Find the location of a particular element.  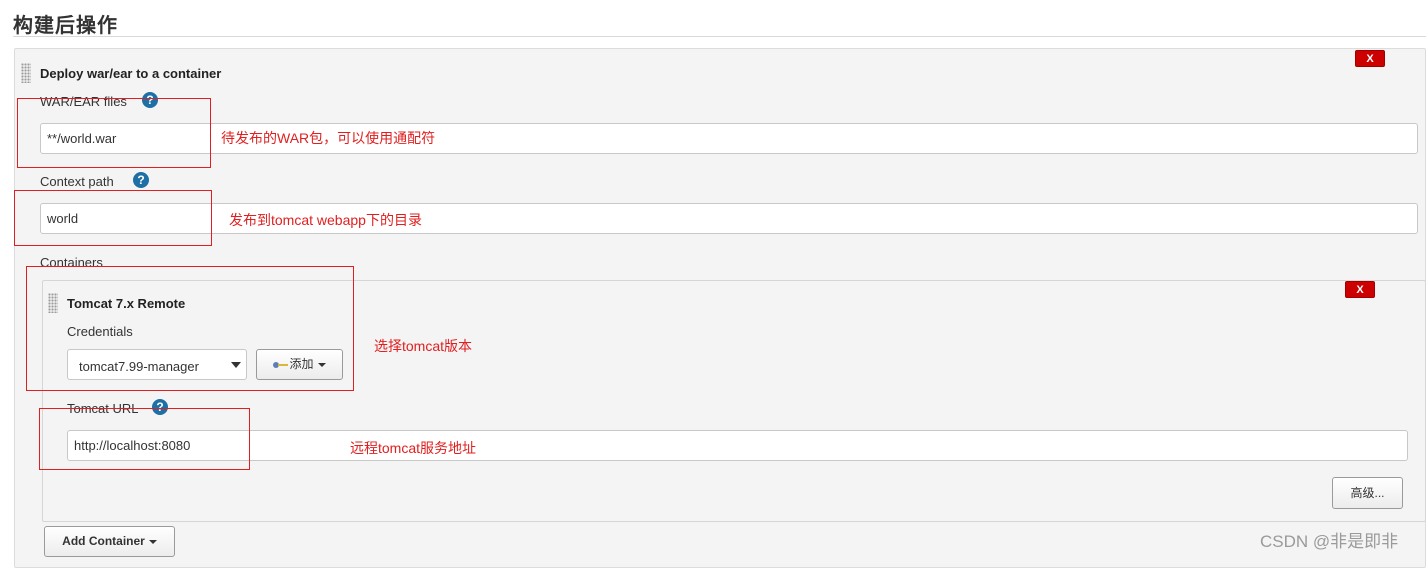

annotation-box-context is located at coordinates (113, 218).